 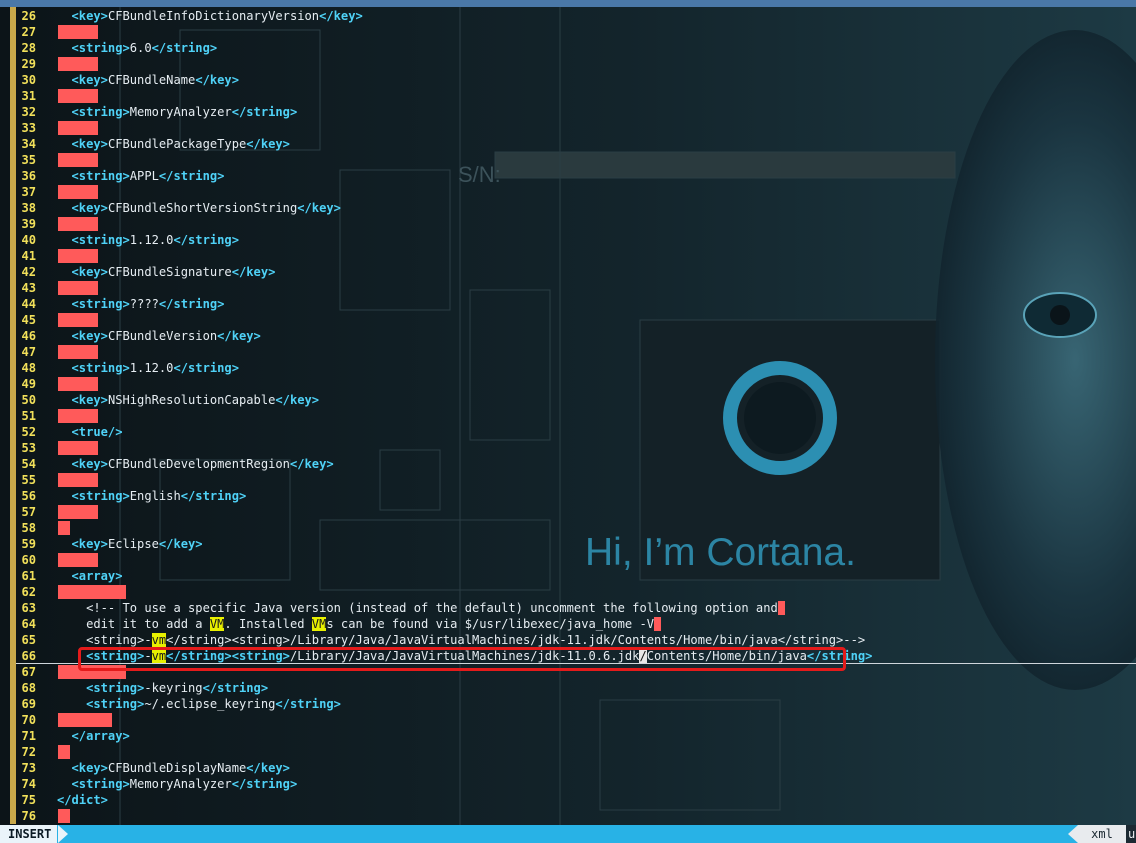 What do you see at coordinates (319, 624) in the screenshot?
I see `search-match: VM` at bounding box center [319, 624].